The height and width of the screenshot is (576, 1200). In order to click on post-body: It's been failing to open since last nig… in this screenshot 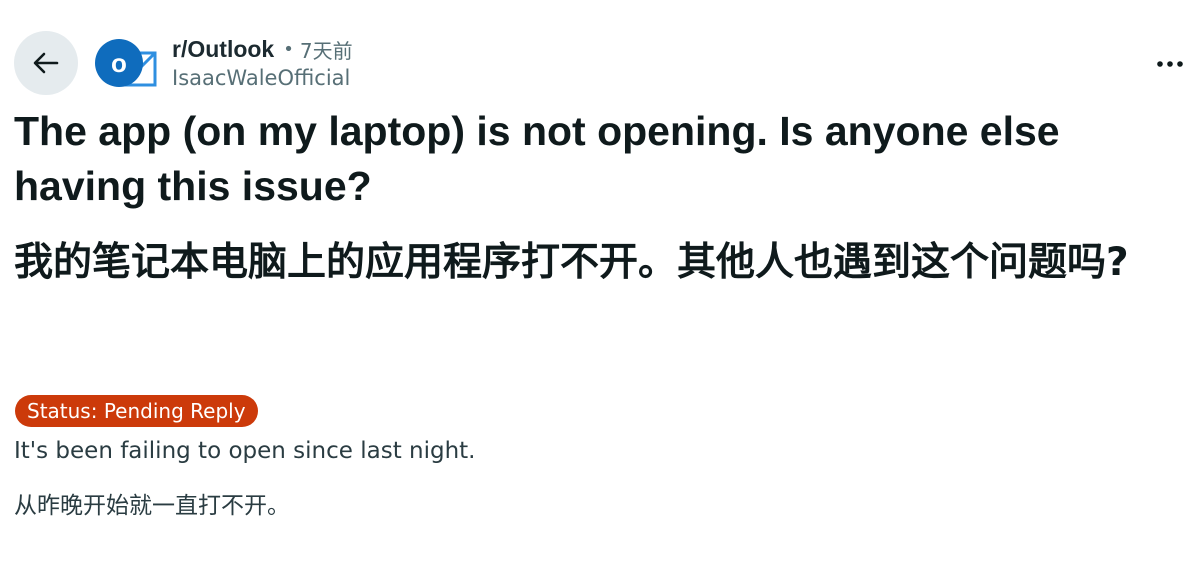, I will do `click(245, 451)`.